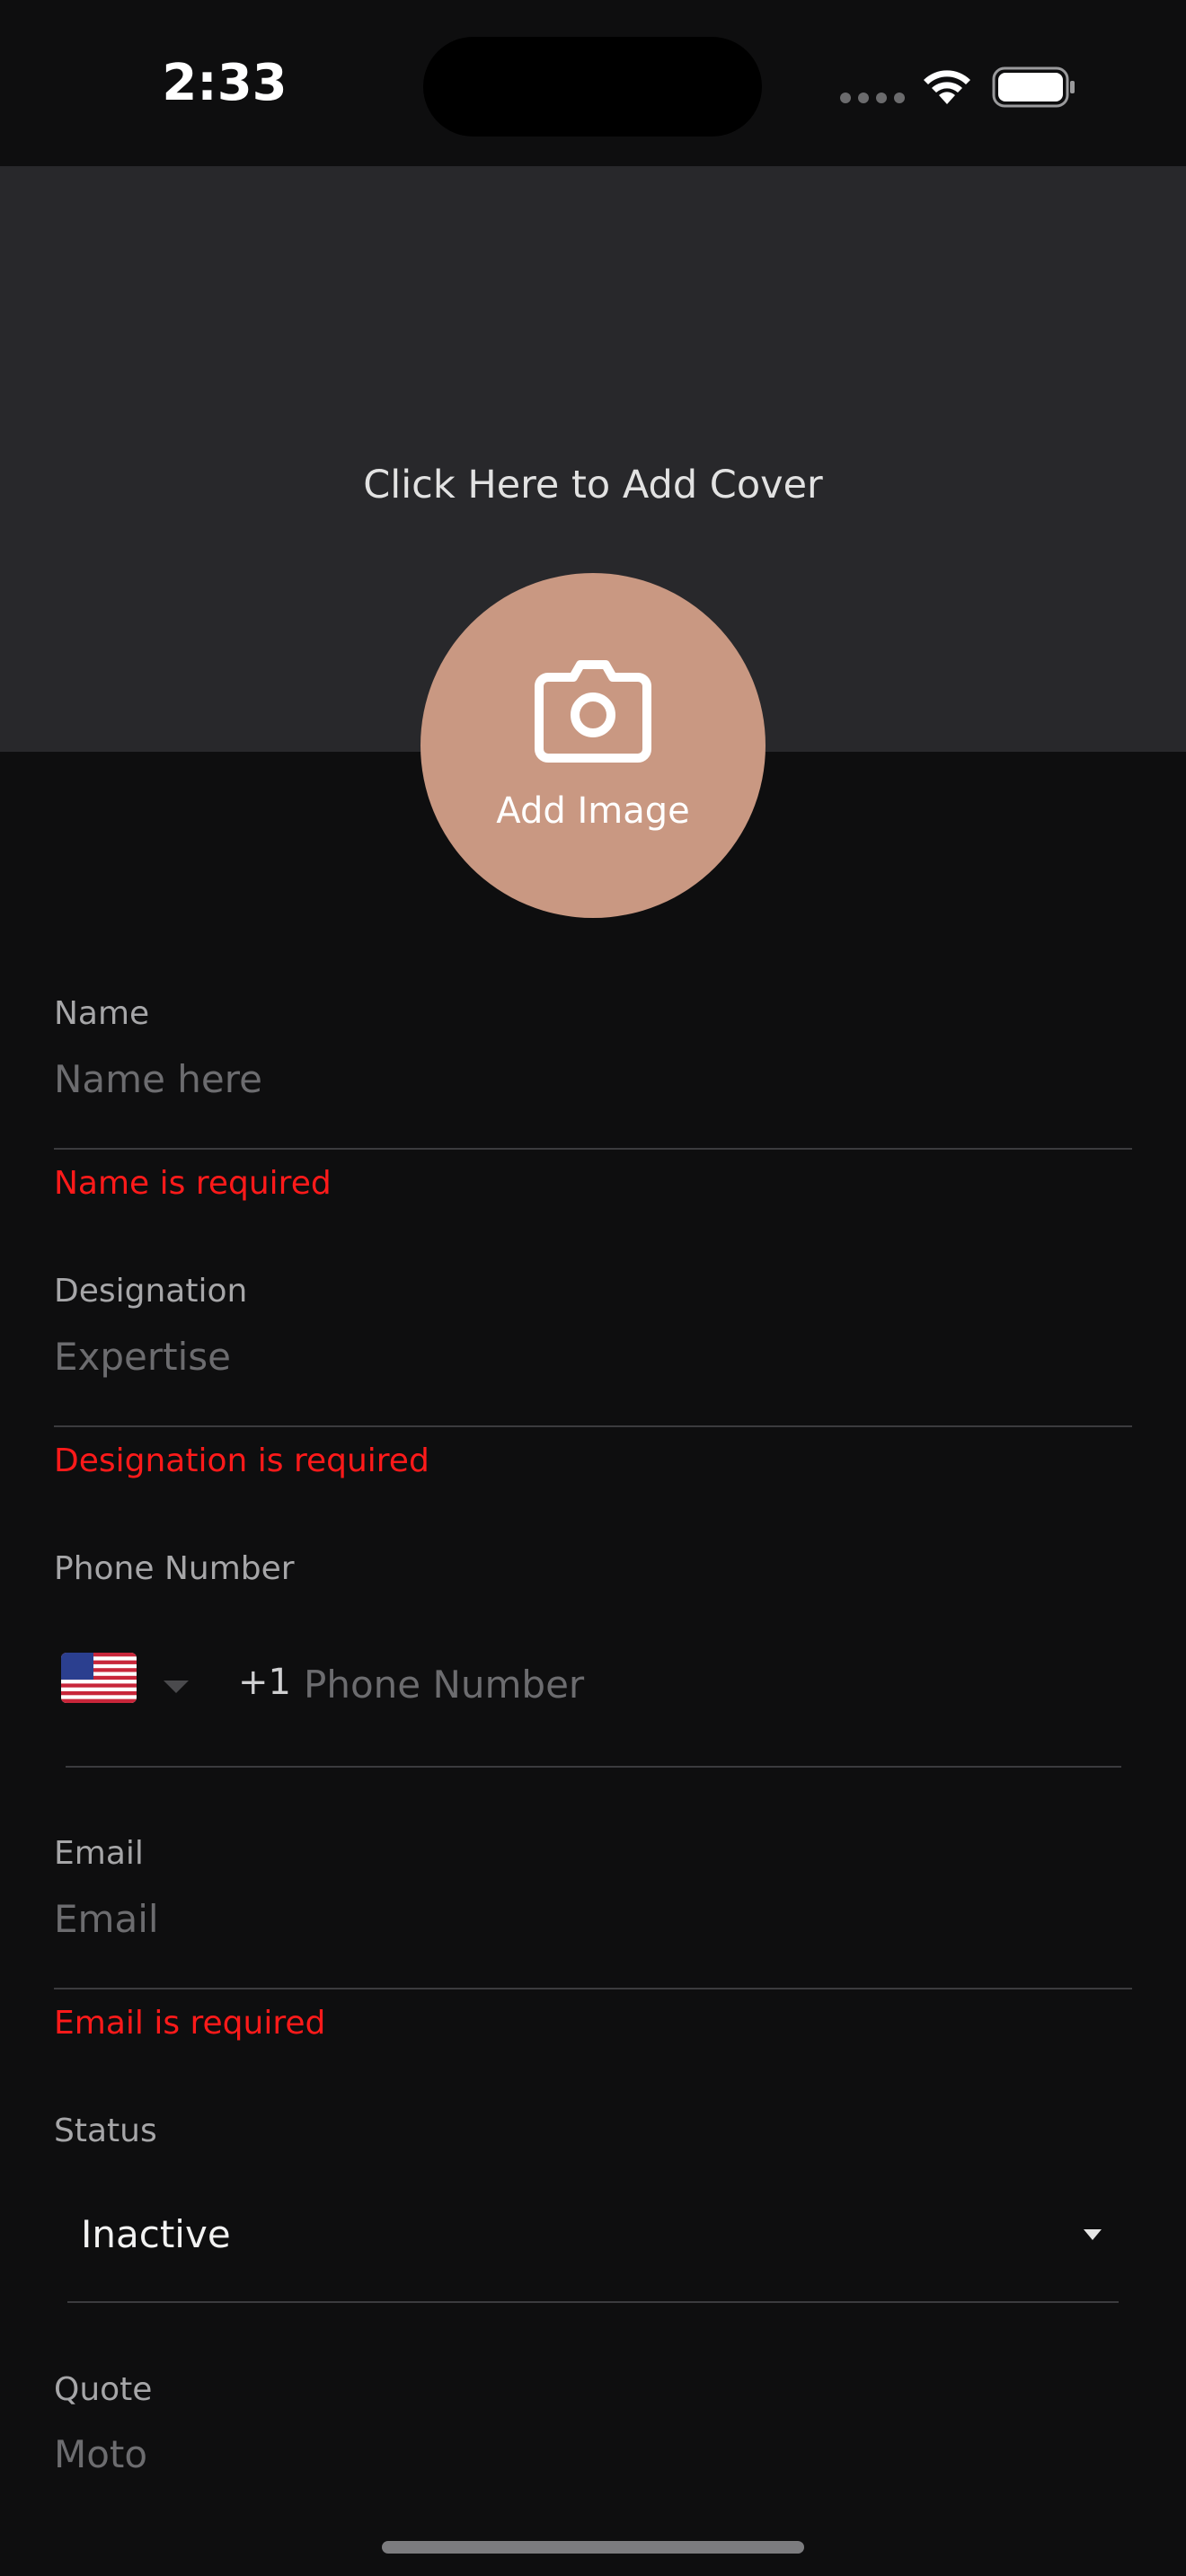  Describe the element at coordinates (593, 1426) in the screenshot. I see `designation-underline` at that location.